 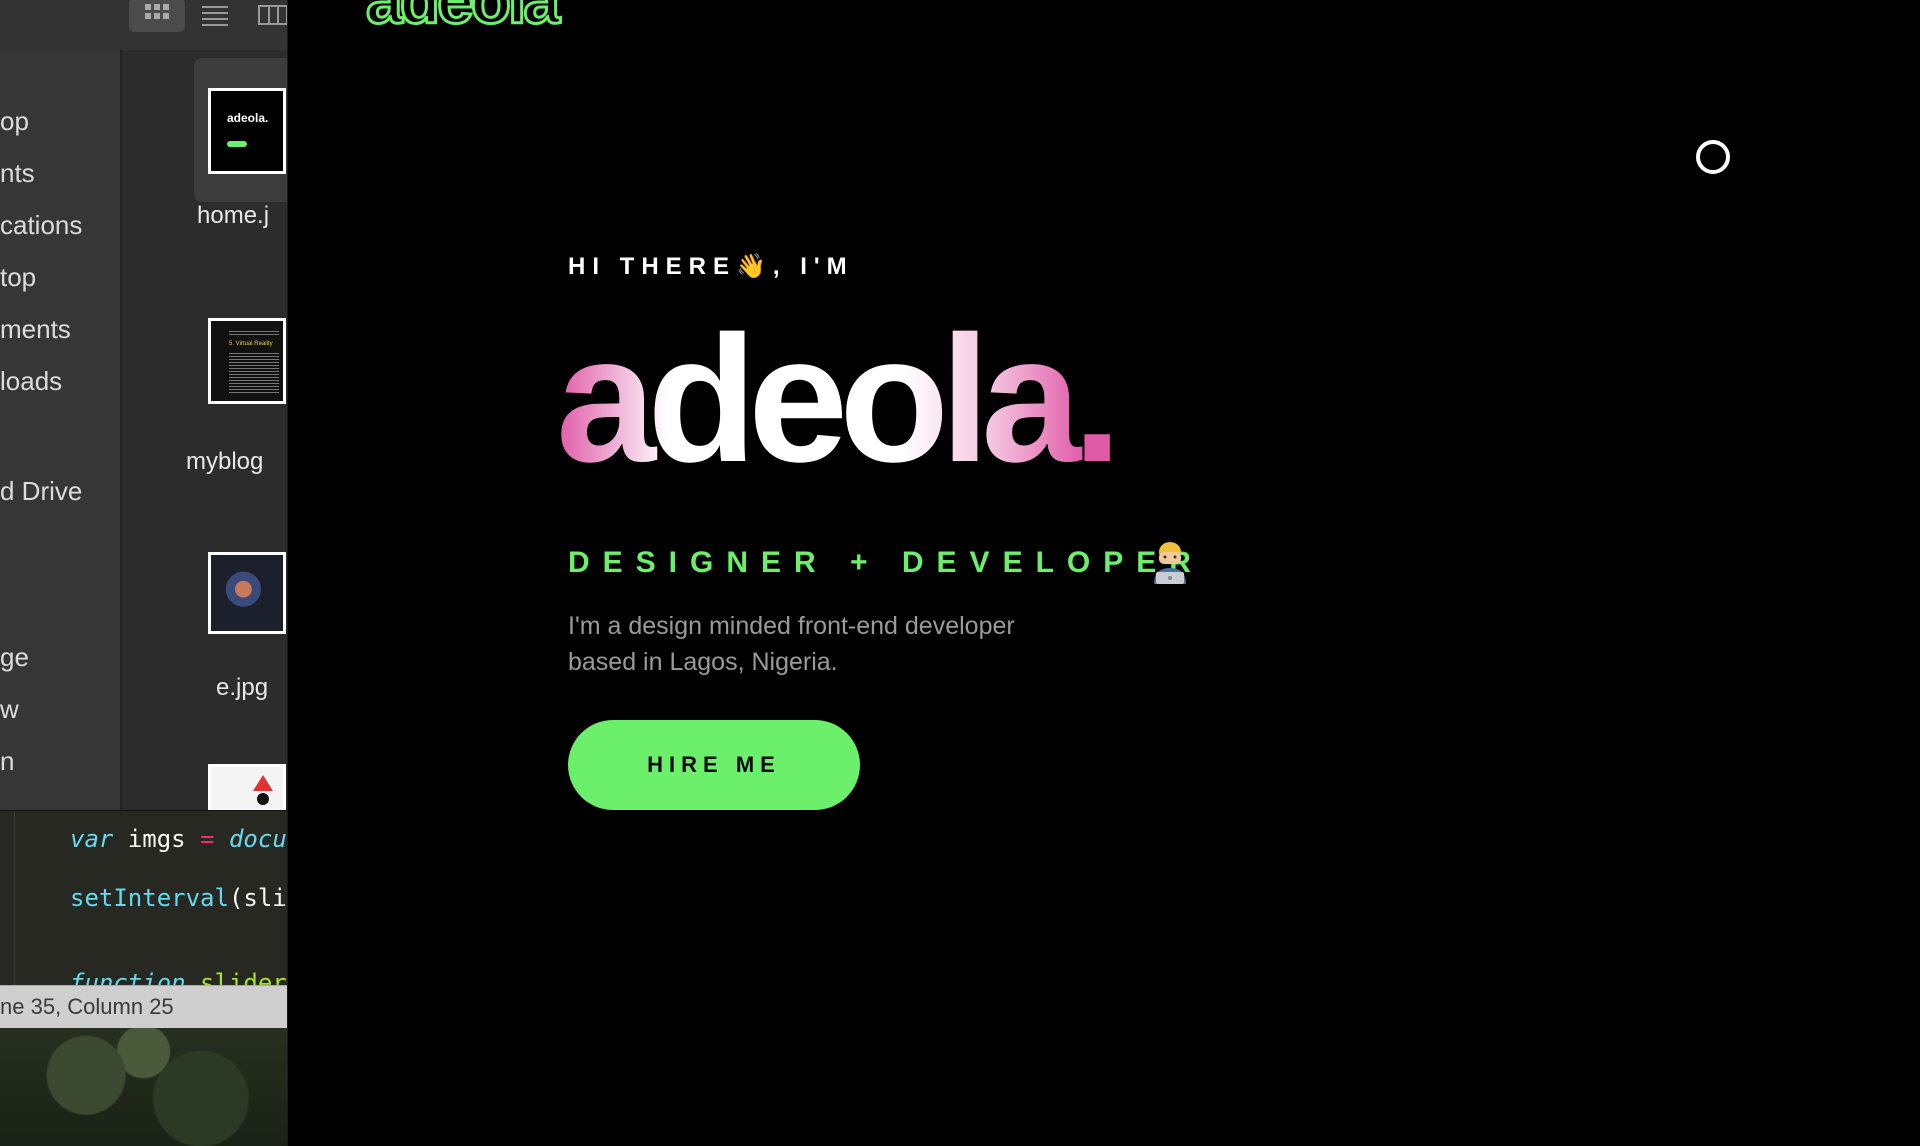 What do you see at coordinates (839, 399) in the screenshot?
I see `hero-name: adeola.` at bounding box center [839, 399].